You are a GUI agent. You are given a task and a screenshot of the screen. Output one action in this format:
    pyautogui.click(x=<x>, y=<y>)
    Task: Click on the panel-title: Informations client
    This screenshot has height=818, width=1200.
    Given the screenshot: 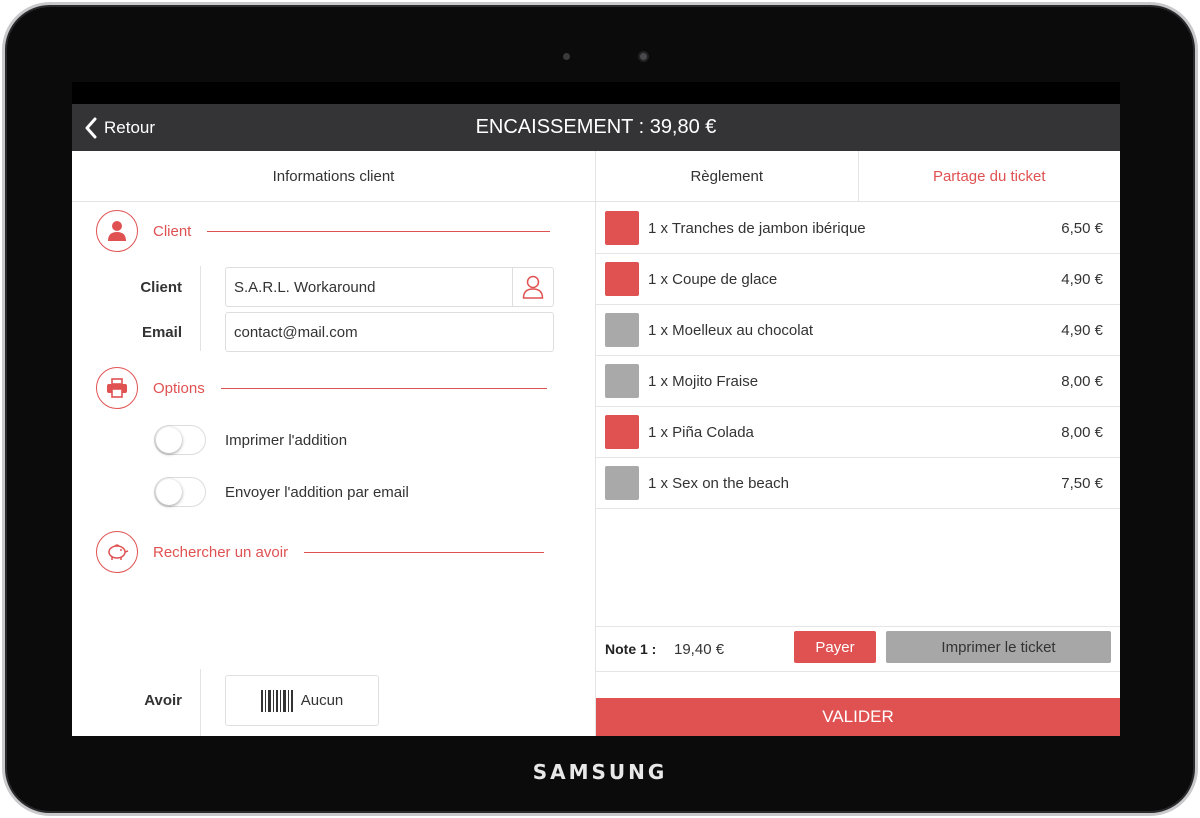 What is the action you would take?
    pyautogui.click(x=333, y=176)
    